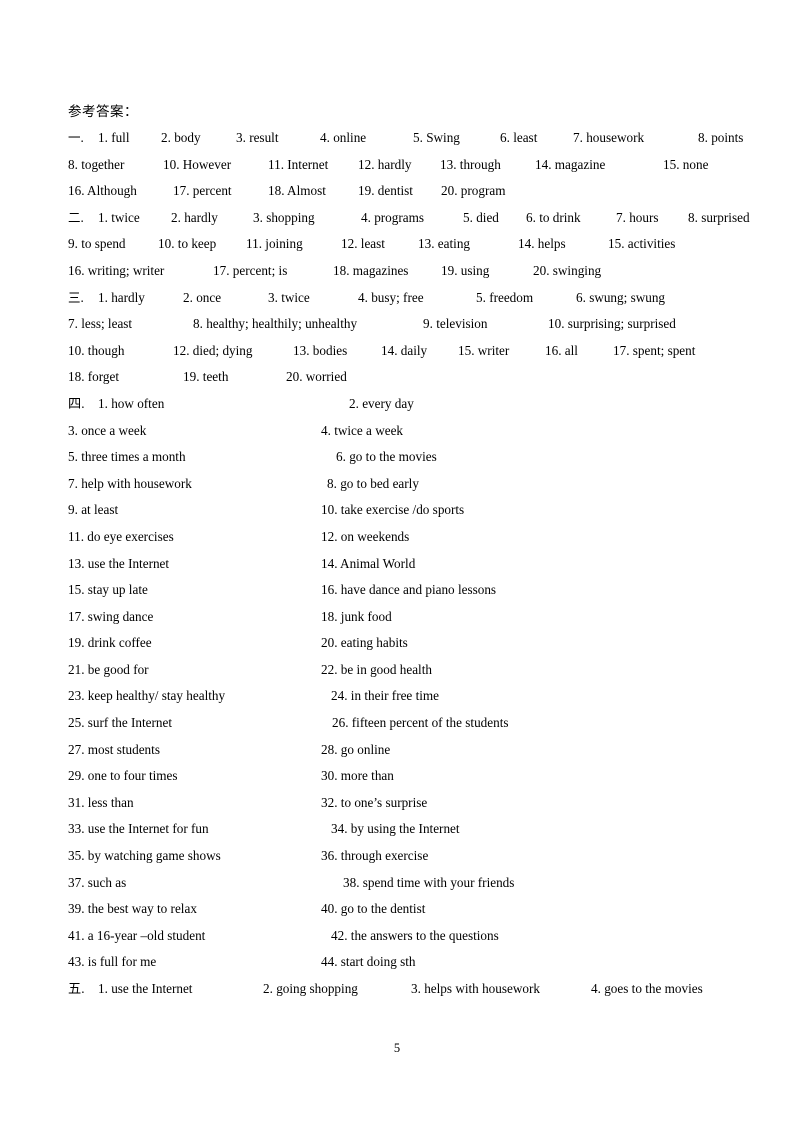 The height and width of the screenshot is (1123, 794). Describe the element at coordinates (356, 749) in the screenshot. I see `answer-item: 28. go online` at that location.